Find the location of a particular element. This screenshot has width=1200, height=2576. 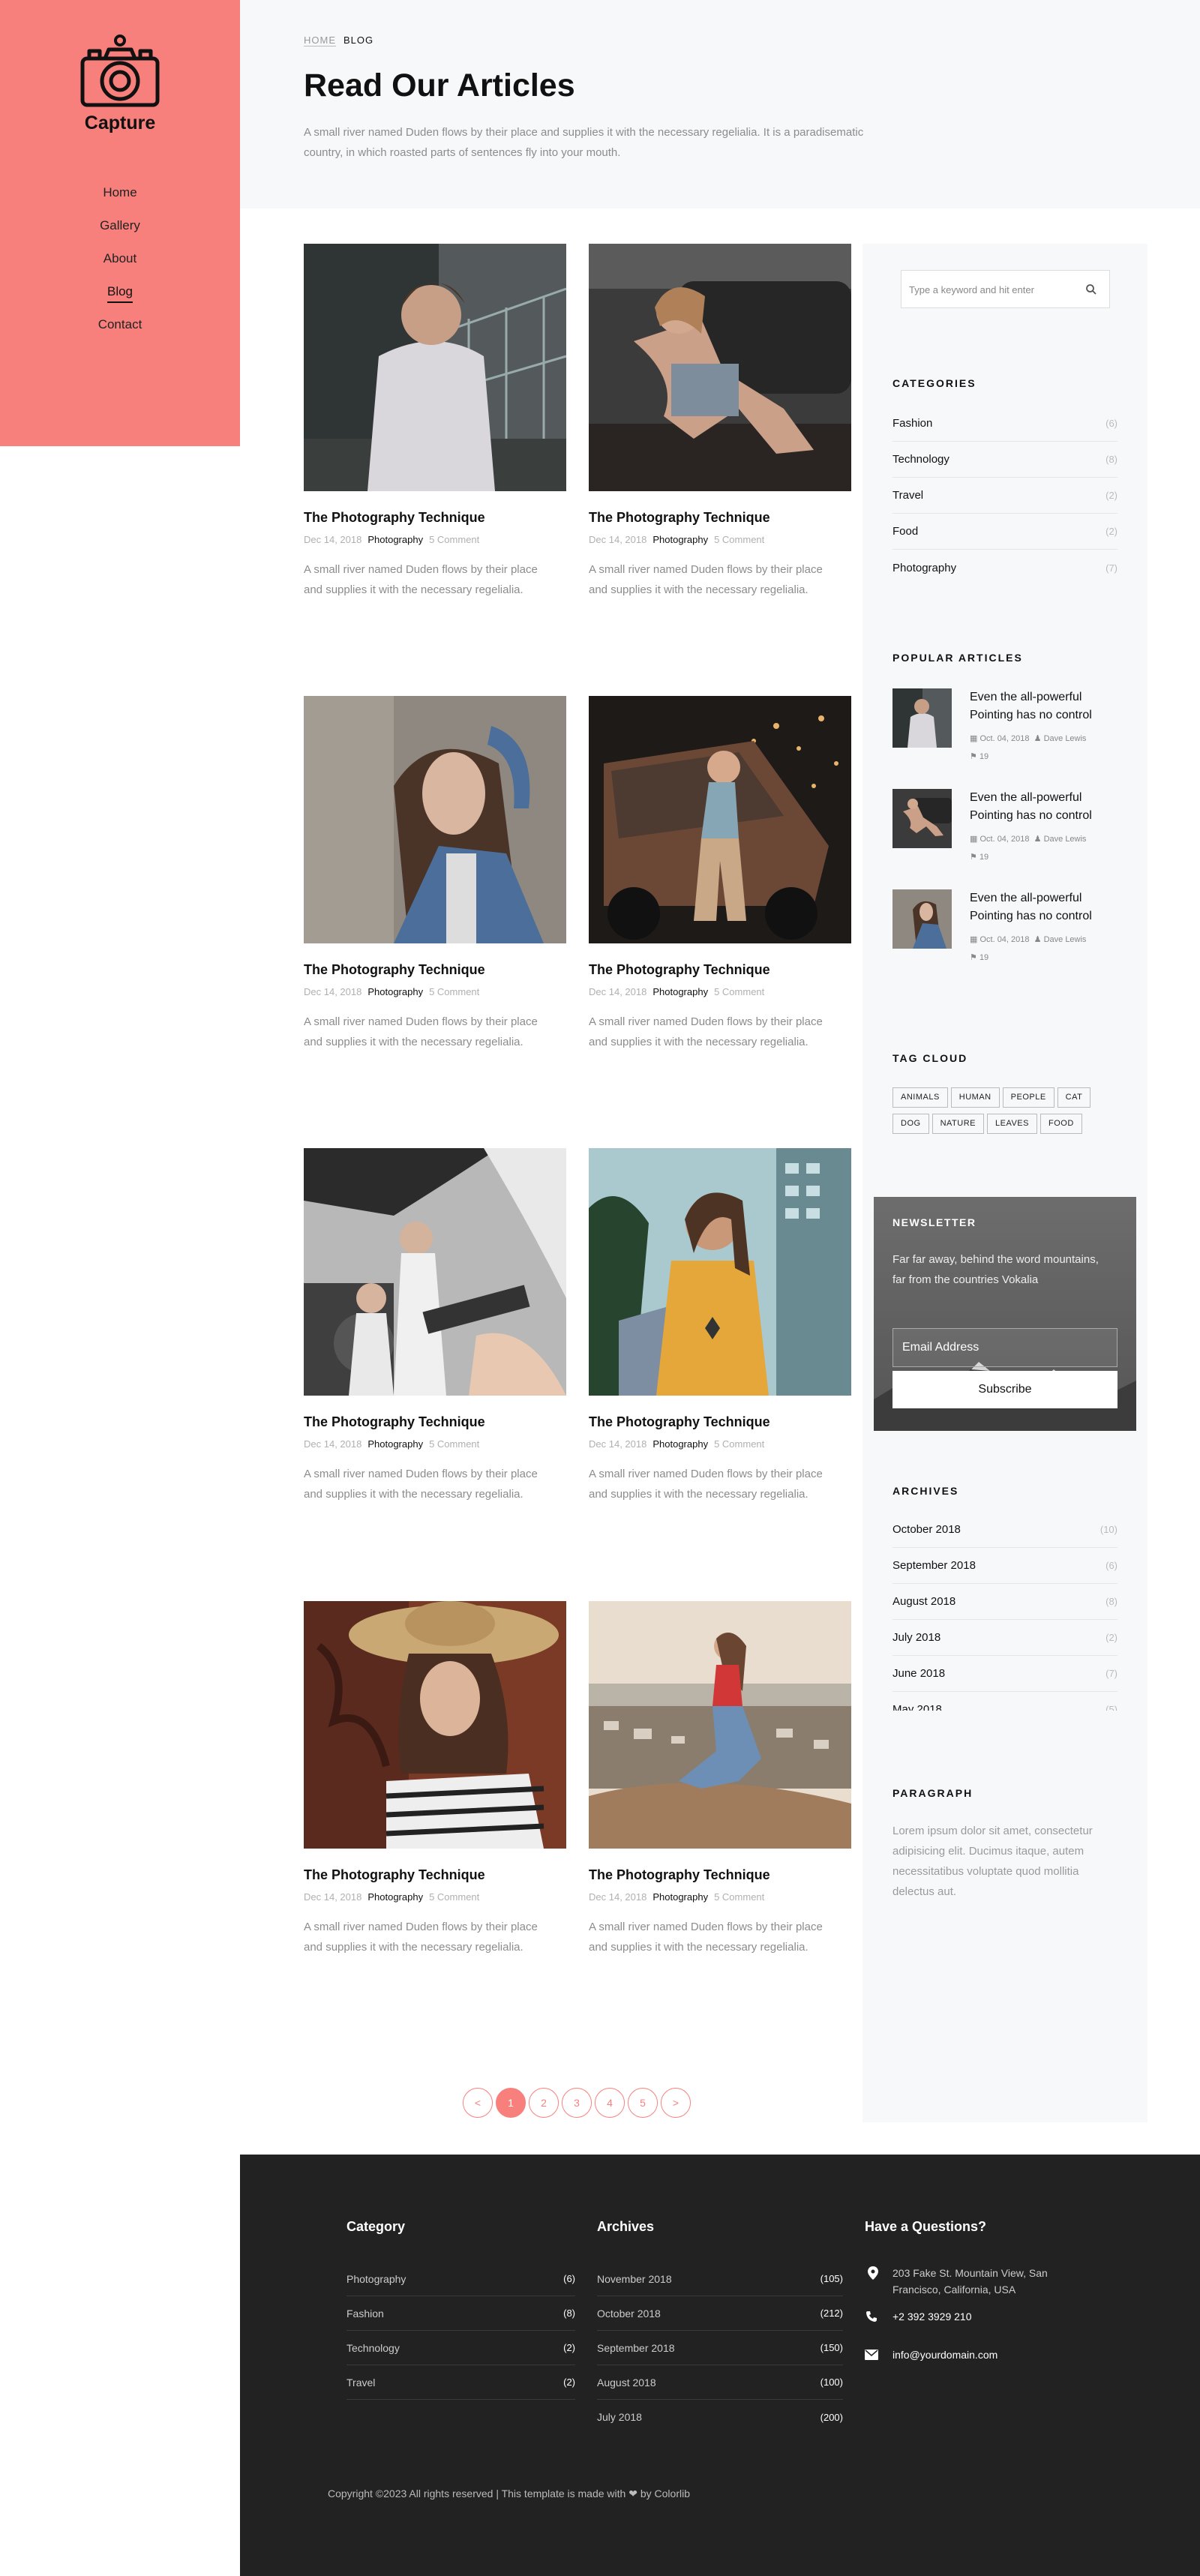

footer-archive-item: October 2018 (212) is located at coordinates (720, 2314).